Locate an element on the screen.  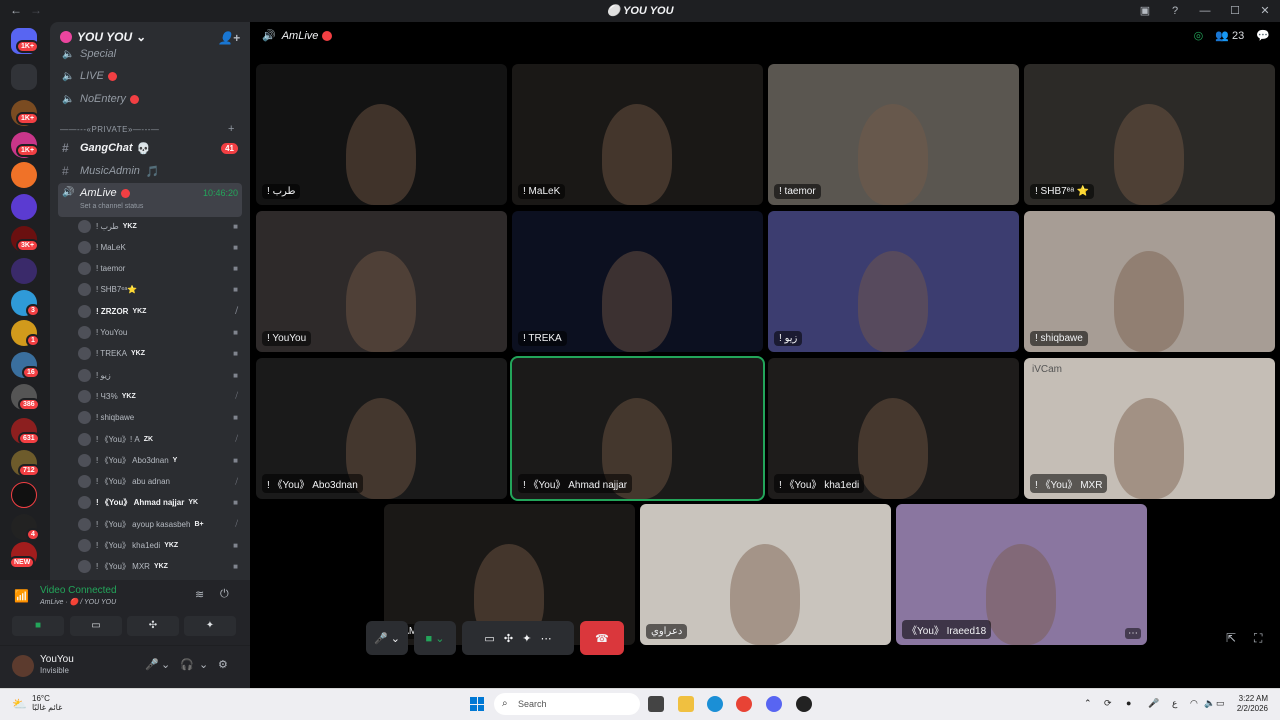
channel-musicadmin: # MusicAdmin 🎵 is located at coordinates (150, 171).